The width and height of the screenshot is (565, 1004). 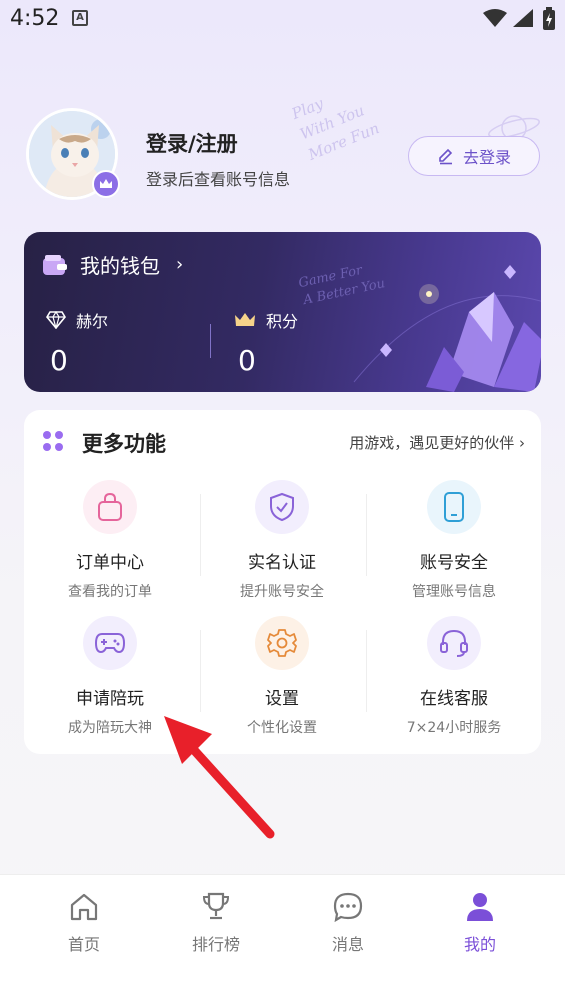 What do you see at coordinates (454, 728) in the screenshot?
I see `item-sub: 7×24小时服务` at bounding box center [454, 728].